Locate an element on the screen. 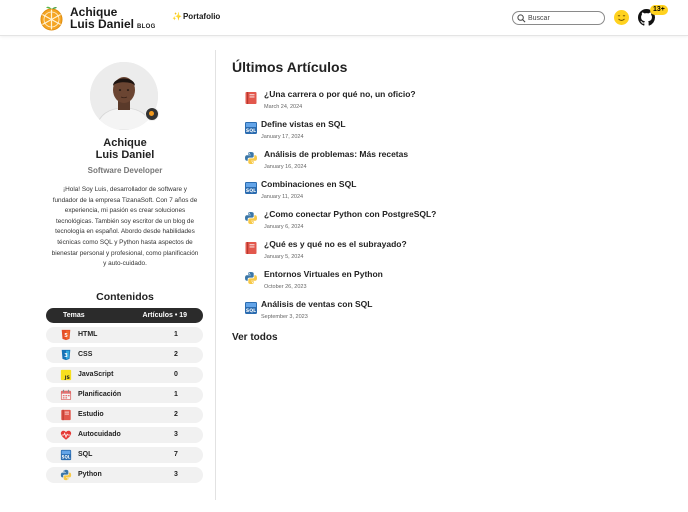  topics-header-label: Temas is located at coordinates (74, 315).